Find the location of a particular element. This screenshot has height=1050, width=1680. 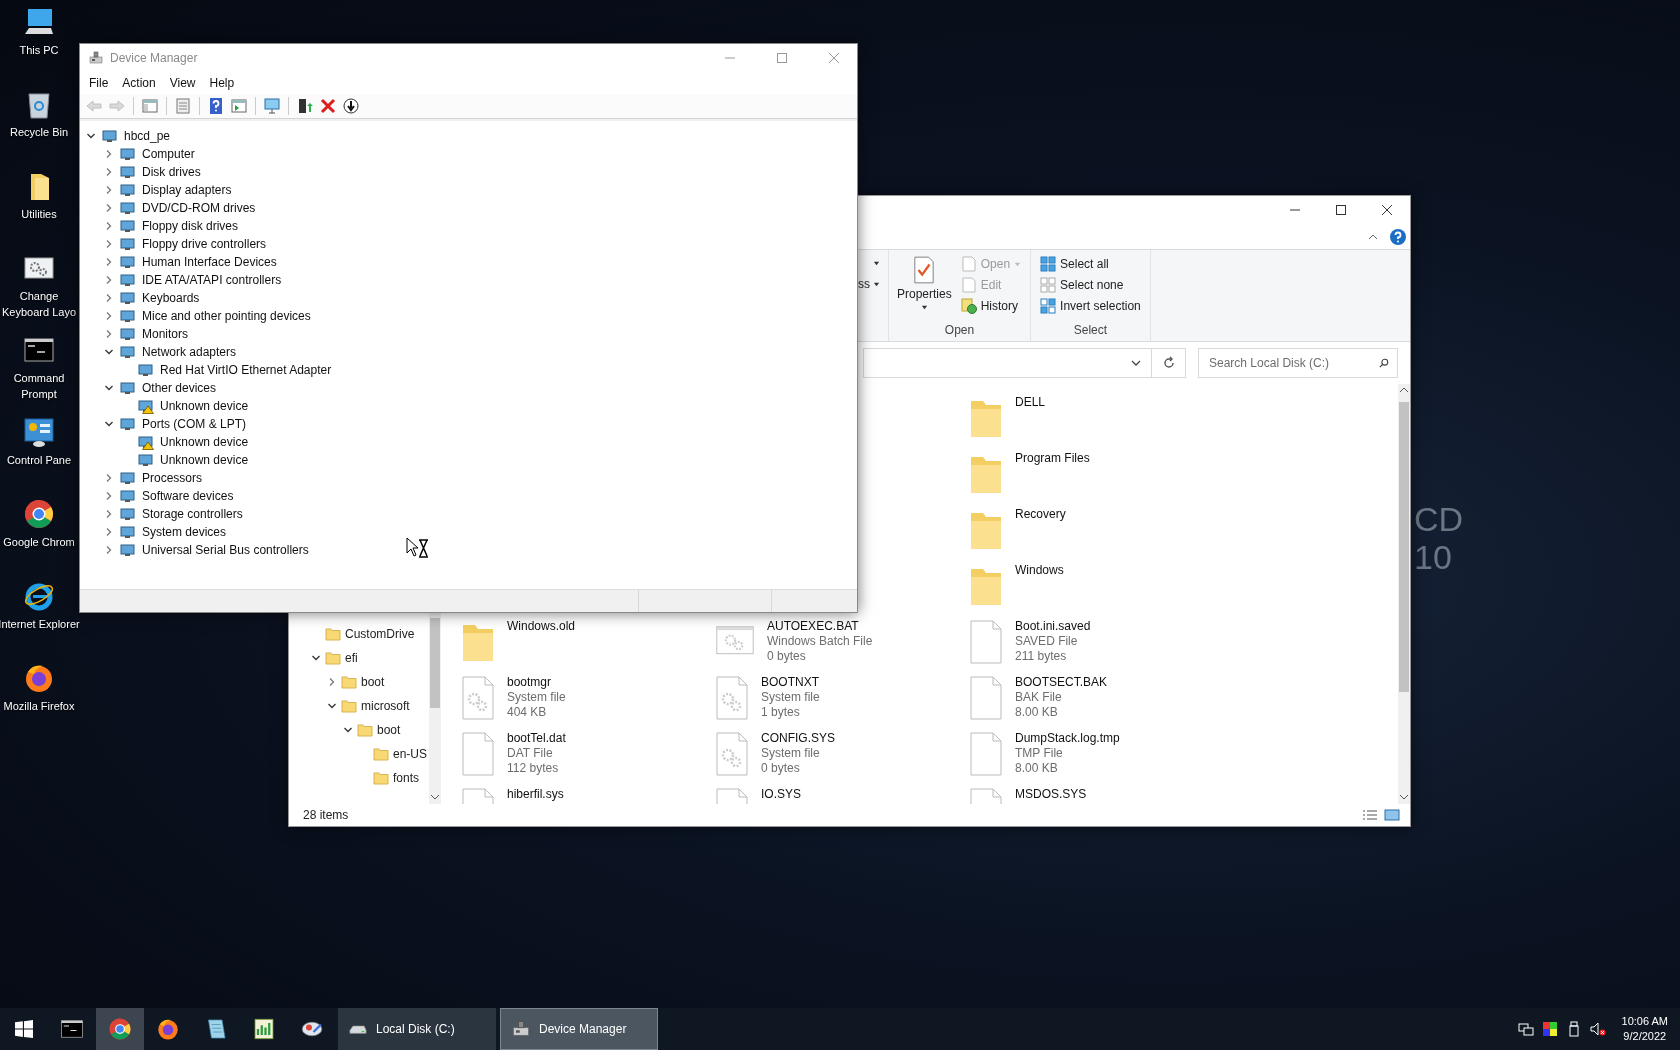

refresh-button is located at coordinates (1169, 363).